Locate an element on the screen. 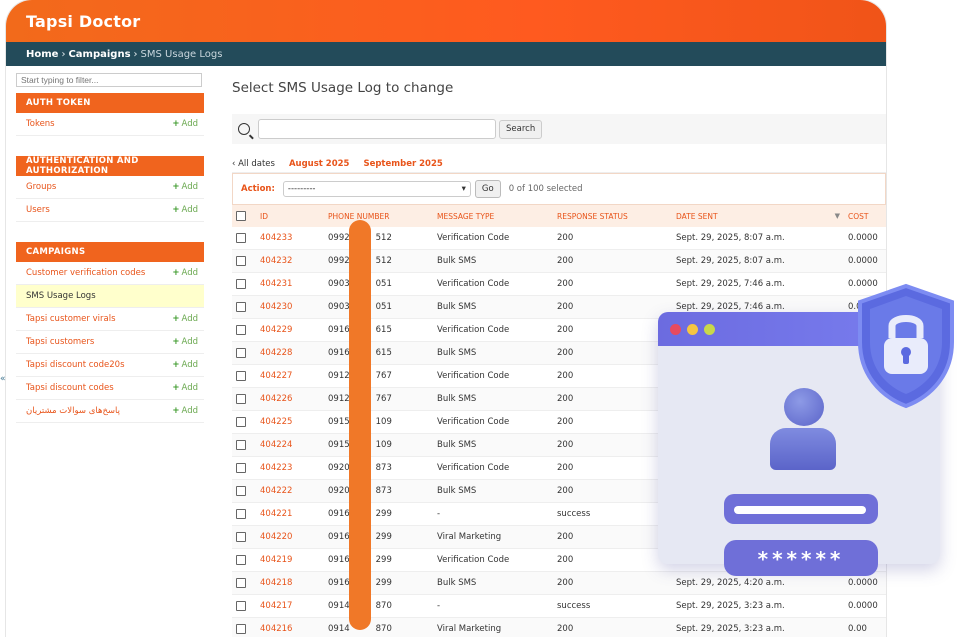 This screenshot has height=637, width=973. row-id-link: 404218 is located at coordinates (290, 583).